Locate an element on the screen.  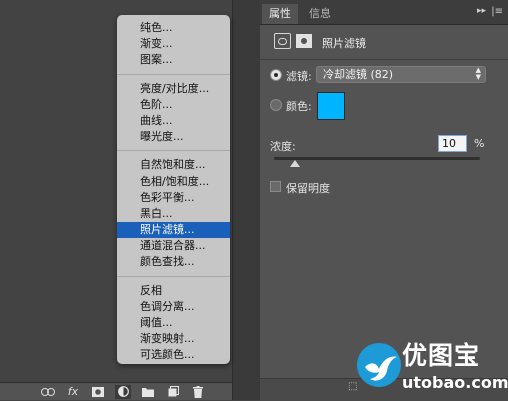
panel-title: 照片滤镜 is located at coordinates (344, 43).